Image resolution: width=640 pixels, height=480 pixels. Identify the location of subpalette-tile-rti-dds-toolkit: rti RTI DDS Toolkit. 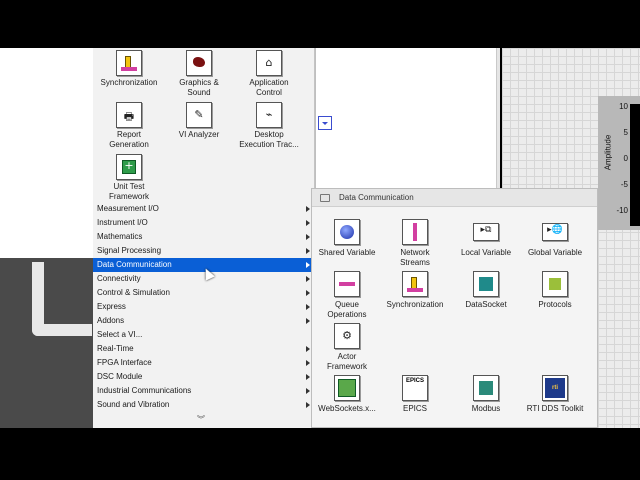
(555, 394).